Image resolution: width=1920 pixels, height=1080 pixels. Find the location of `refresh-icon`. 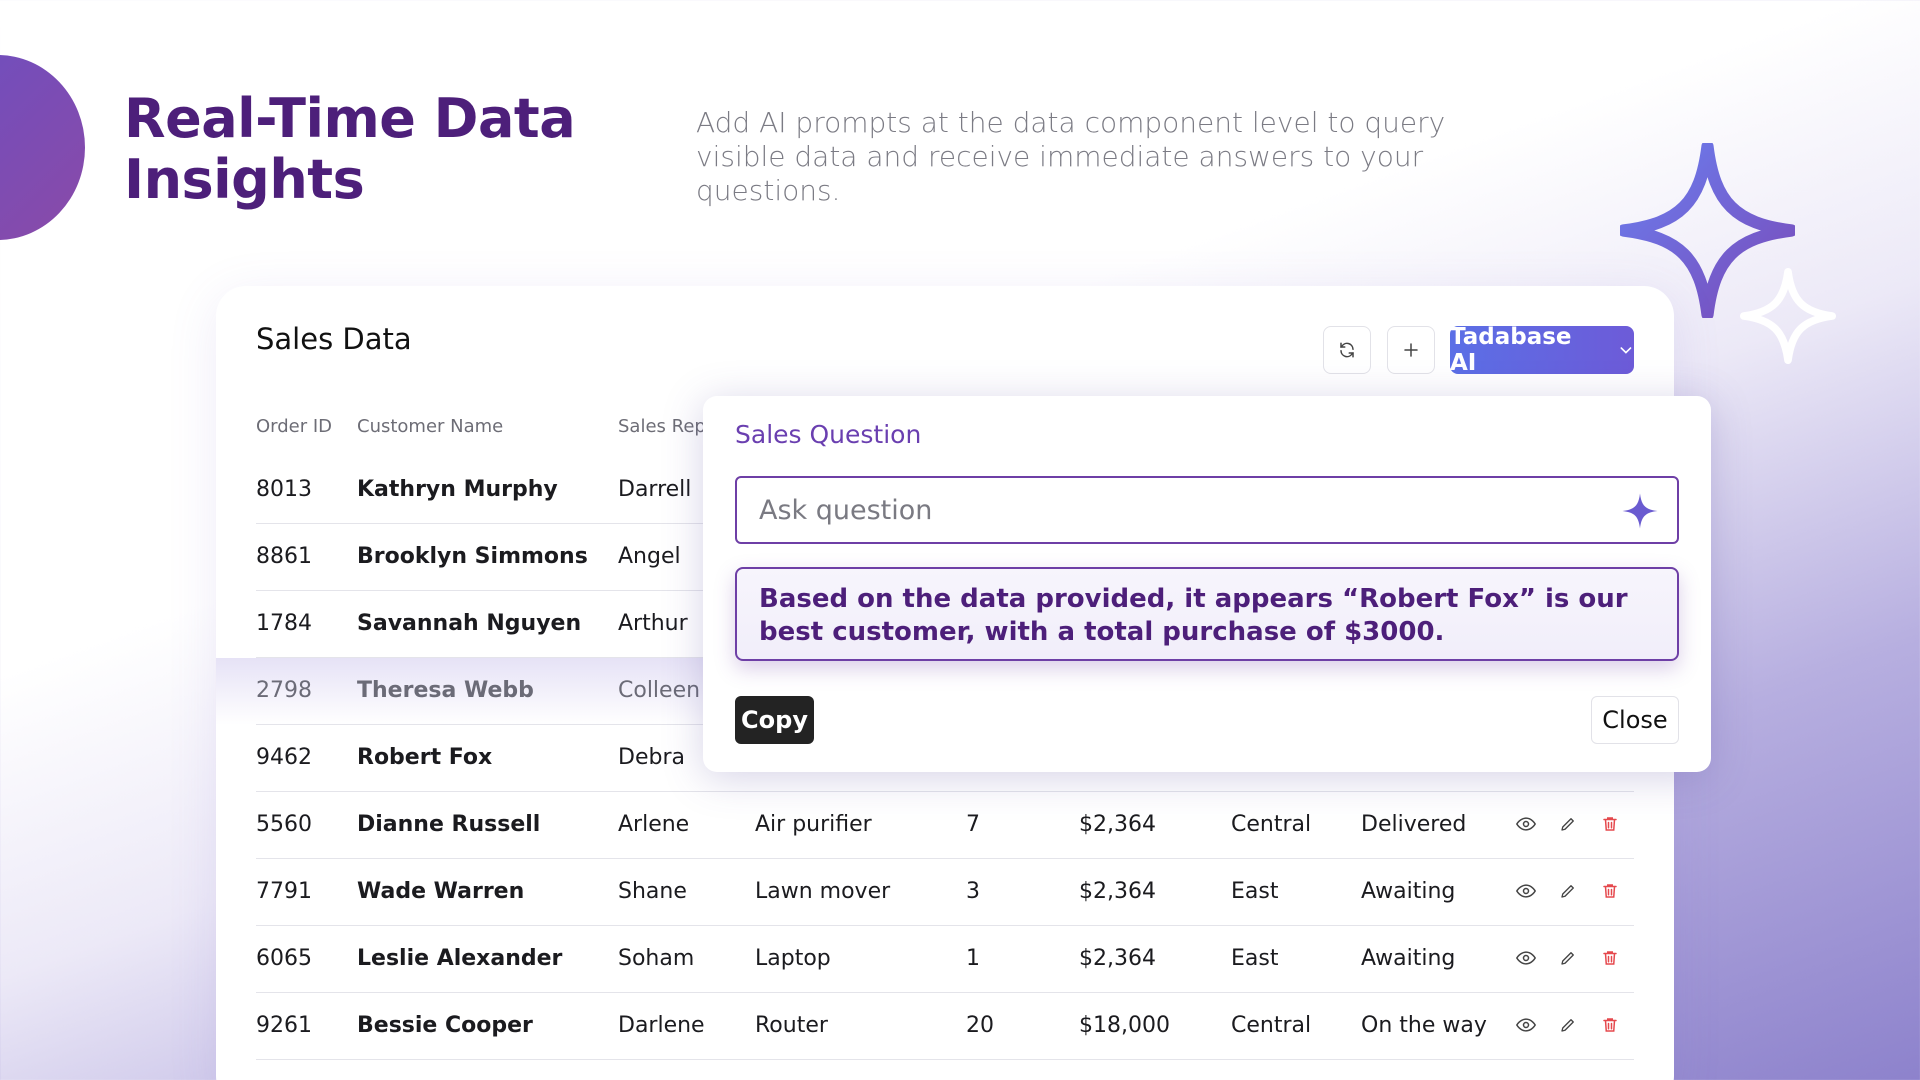

refresh-icon is located at coordinates (1347, 350).